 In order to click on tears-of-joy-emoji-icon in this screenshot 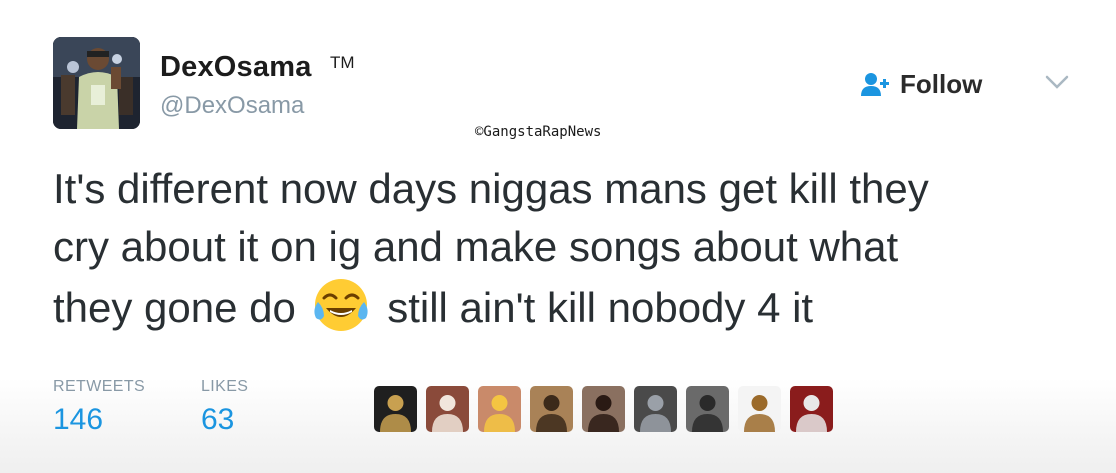, I will do `click(341, 305)`.